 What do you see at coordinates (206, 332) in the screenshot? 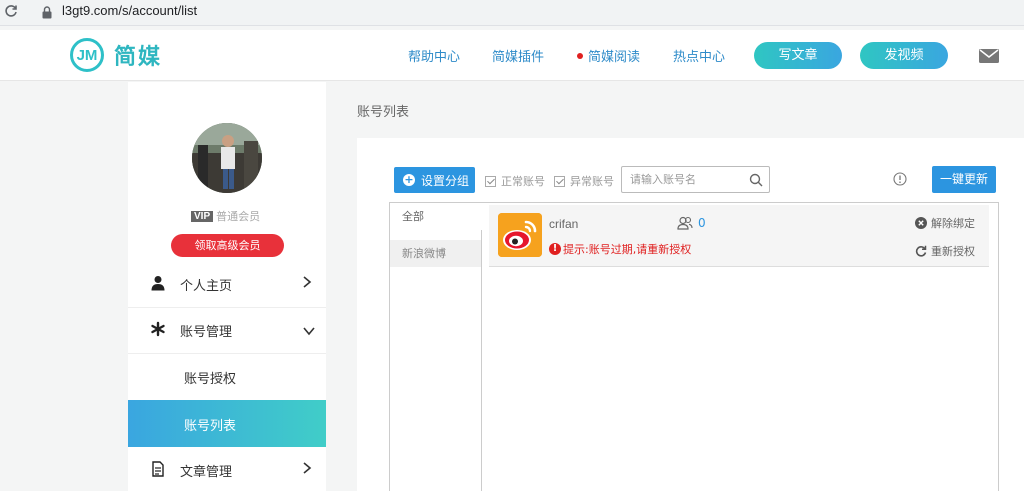
I see `sidebar-item-label: 账号管理` at bounding box center [206, 332].